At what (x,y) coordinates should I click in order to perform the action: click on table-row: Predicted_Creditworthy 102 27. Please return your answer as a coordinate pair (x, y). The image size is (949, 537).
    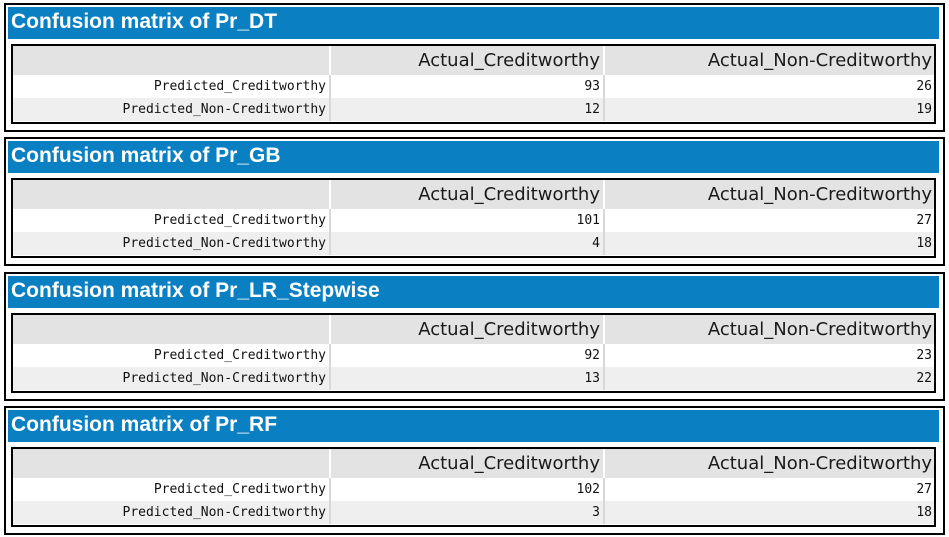
    Looking at the image, I should click on (473, 489).